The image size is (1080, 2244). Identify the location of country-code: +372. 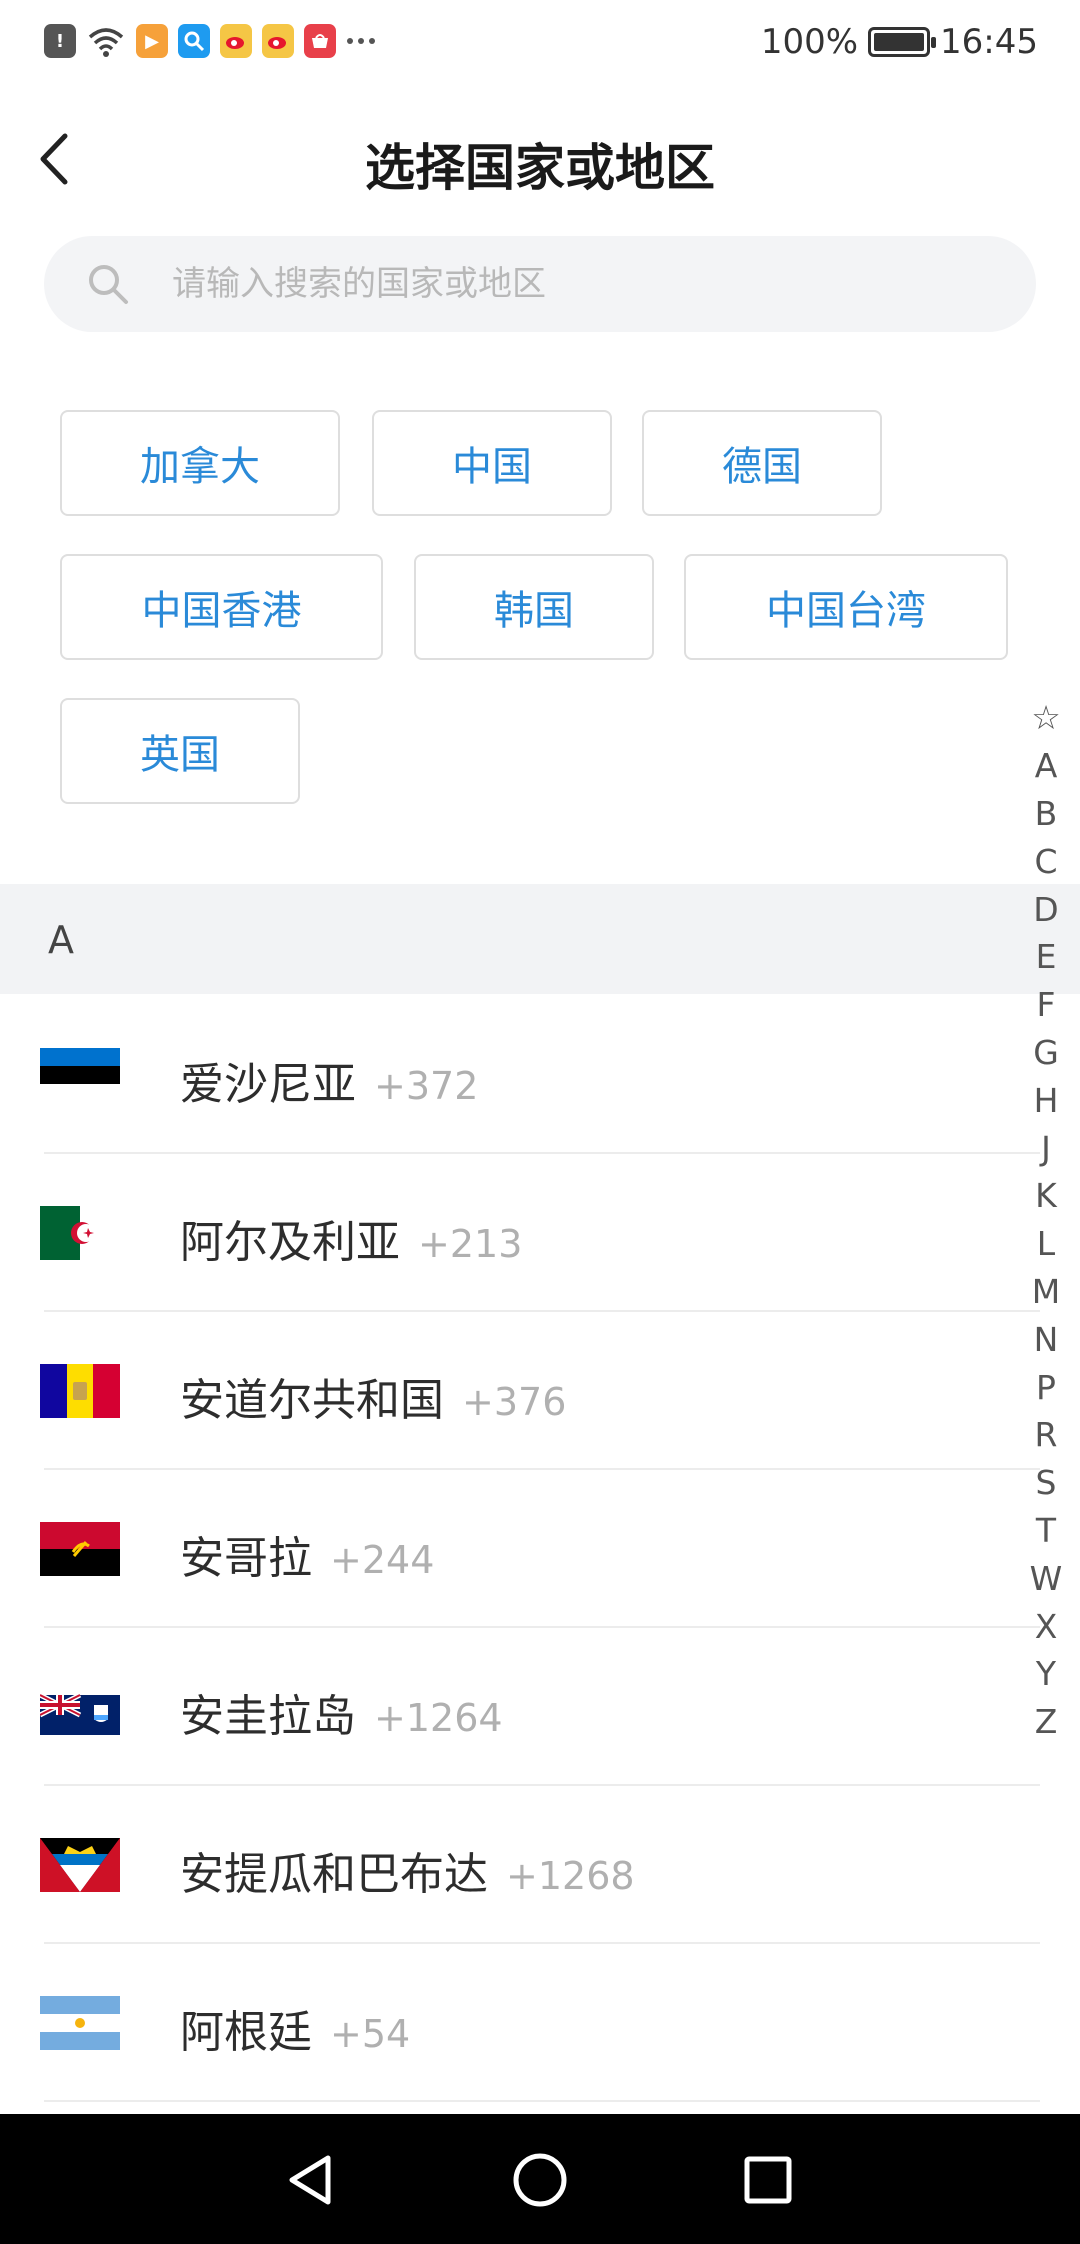
(426, 1086).